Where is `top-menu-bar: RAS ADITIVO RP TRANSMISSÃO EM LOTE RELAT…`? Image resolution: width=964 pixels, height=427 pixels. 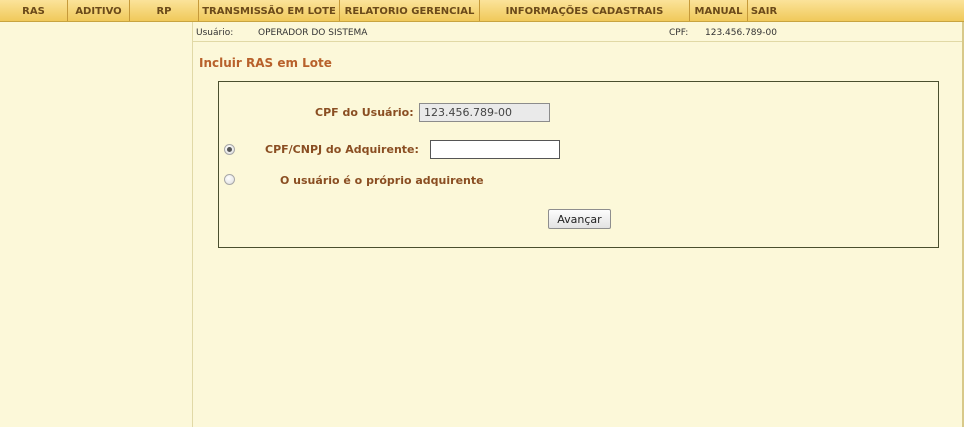
top-menu-bar: RAS ADITIVO RP TRANSMISSÃO EM LOTE RELAT… is located at coordinates (482, 11).